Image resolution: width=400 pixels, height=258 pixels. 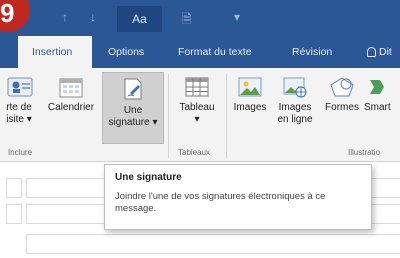 What do you see at coordinates (93, 17) in the screenshot?
I see `redo-icon: ↓` at bounding box center [93, 17].